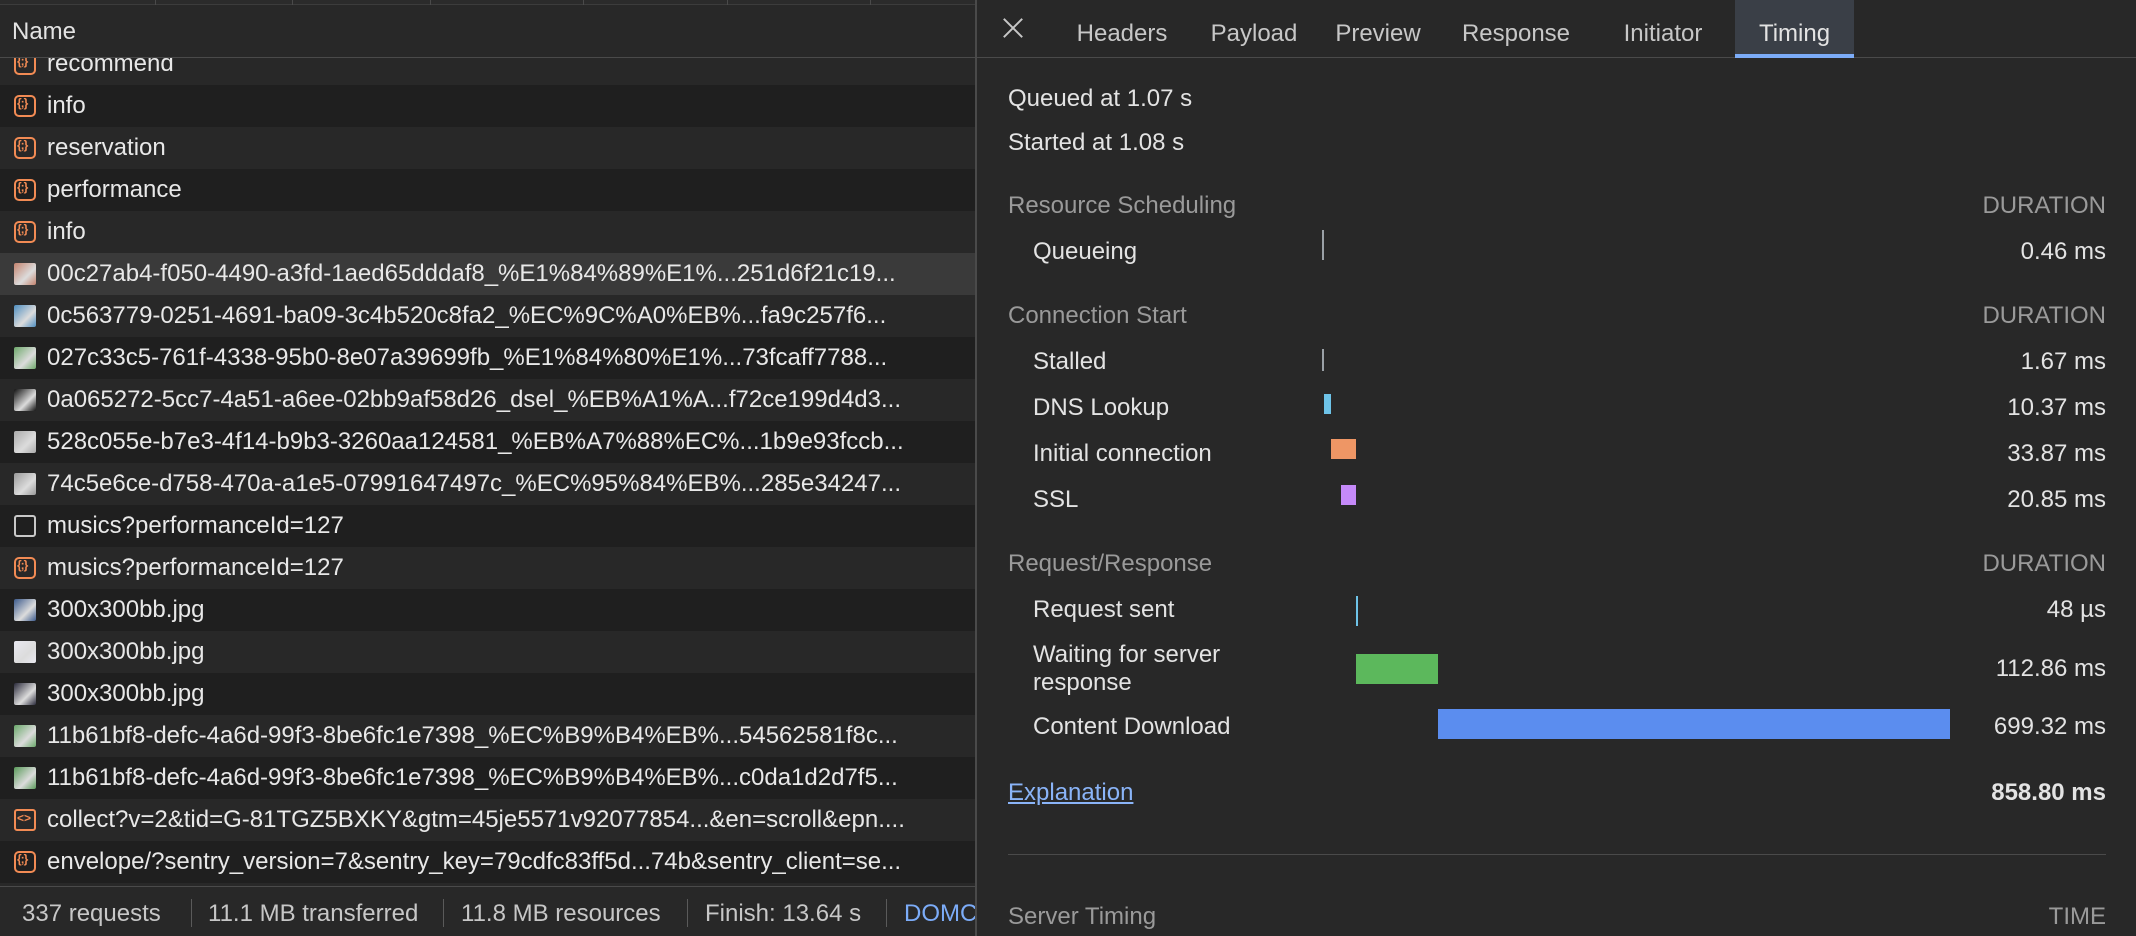 The height and width of the screenshot is (936, 2136). Describe the element at coordinates (1100, 98) in the screenshot. I see `queued-at: Queued at 1.07 s` at that location.